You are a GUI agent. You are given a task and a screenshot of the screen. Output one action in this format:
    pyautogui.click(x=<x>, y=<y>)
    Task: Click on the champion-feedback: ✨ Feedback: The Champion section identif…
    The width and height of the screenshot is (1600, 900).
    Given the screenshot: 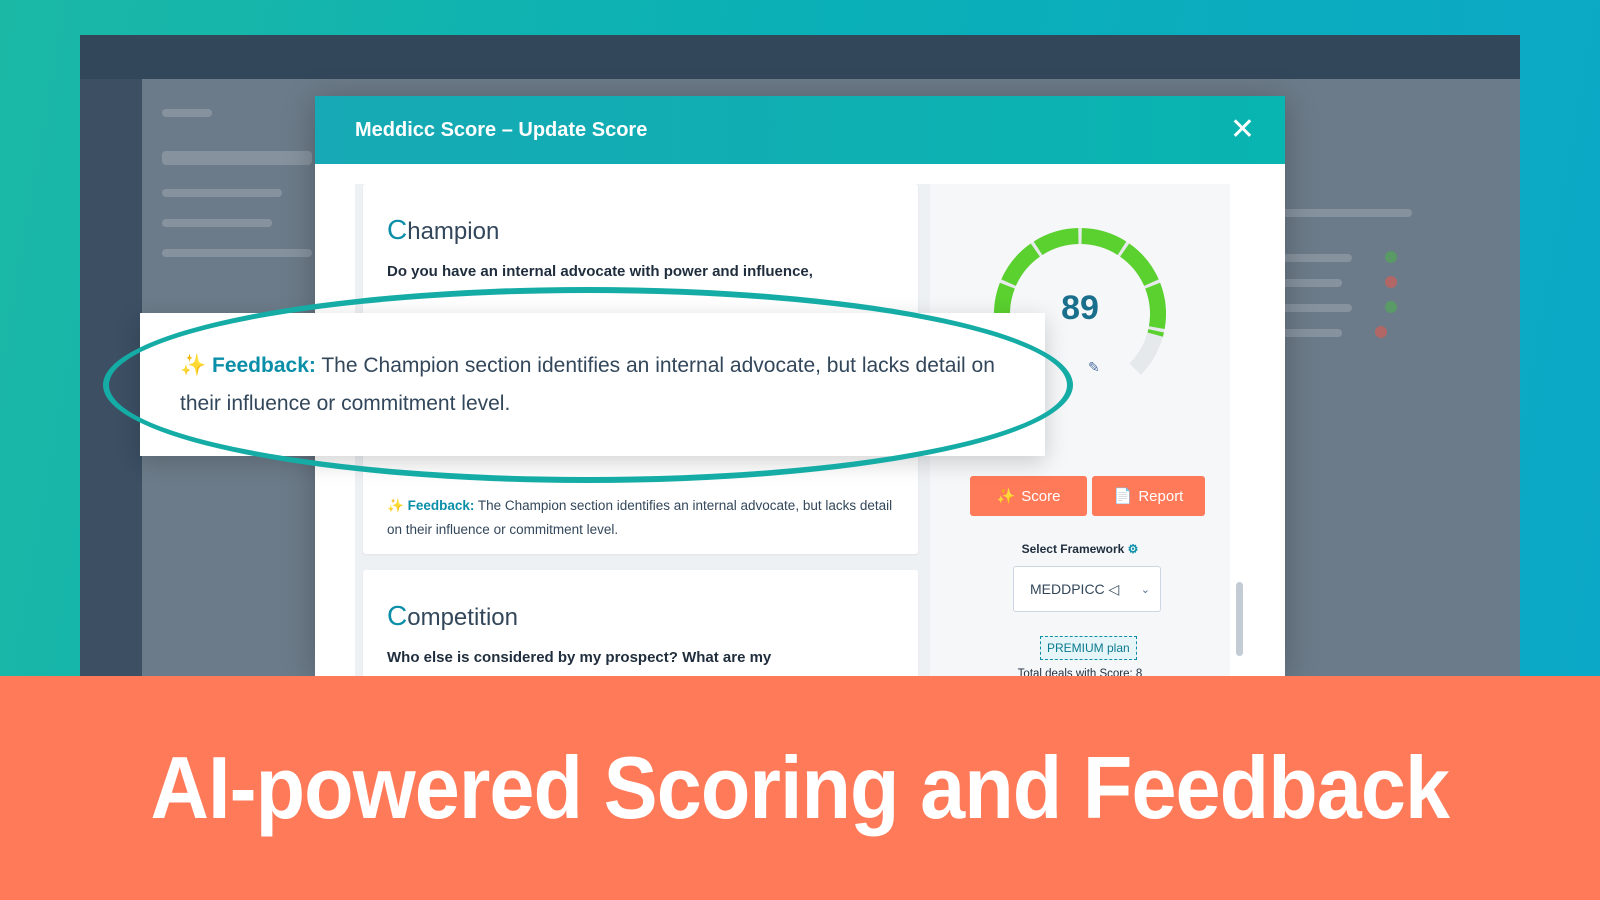 What is the action you would take?
    pyautogui.click(x=642, y=518)
    